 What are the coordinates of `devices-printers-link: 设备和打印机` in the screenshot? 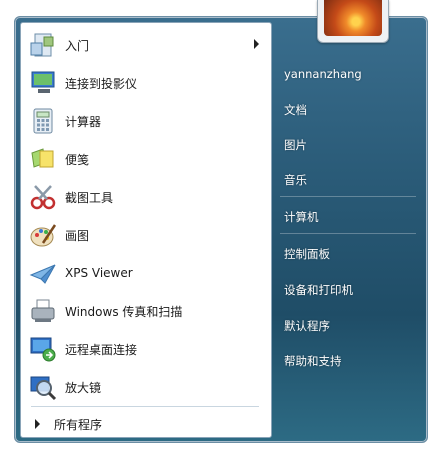 It's located at (318, 290).